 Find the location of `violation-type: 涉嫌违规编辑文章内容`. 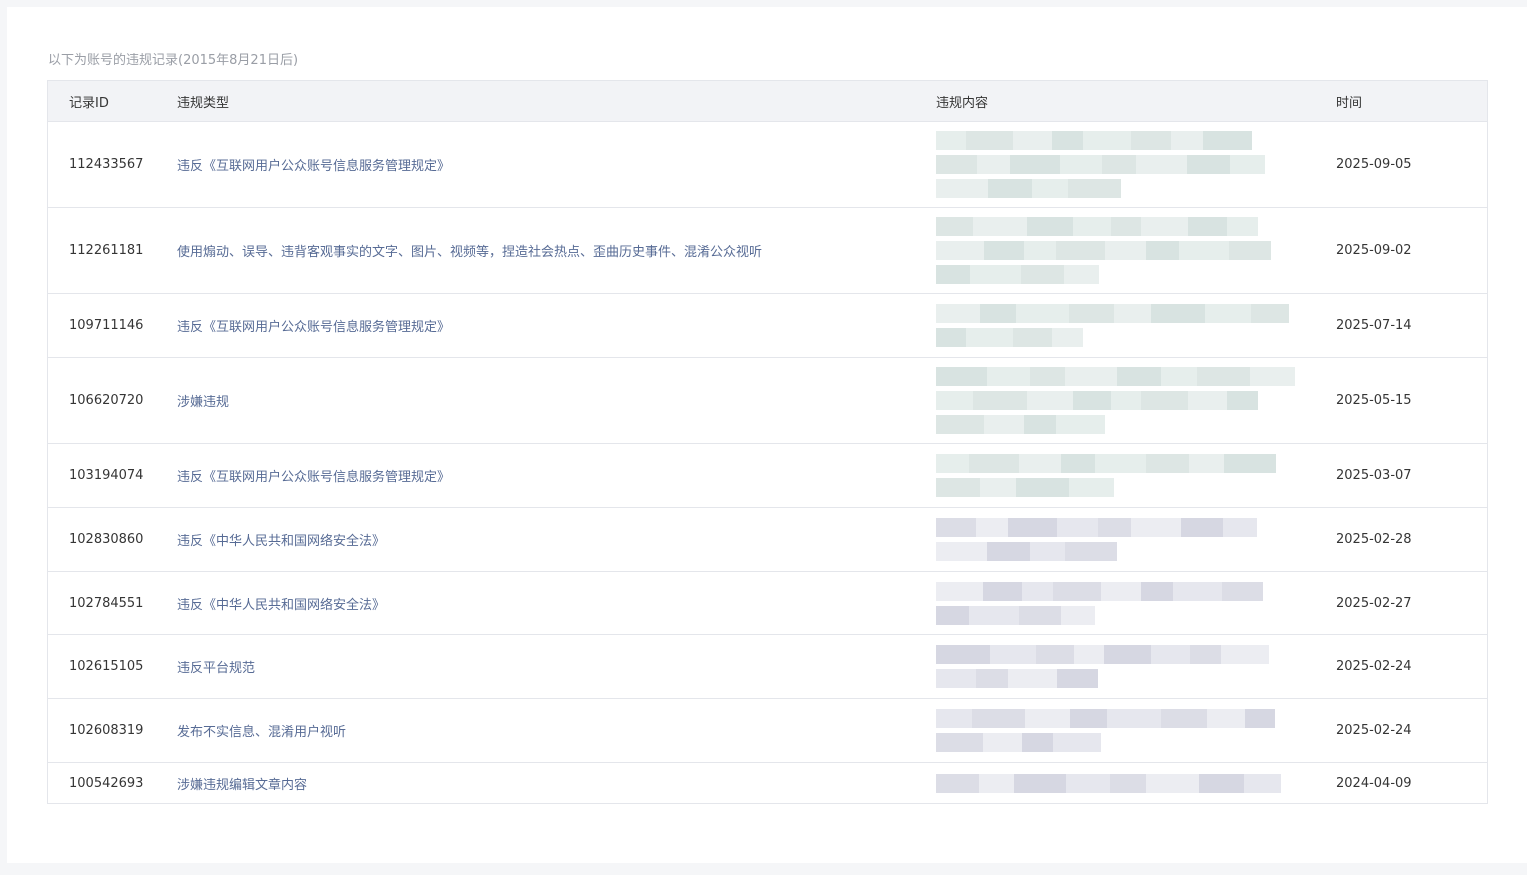

violation-type: 涉嫌违规编辑文章内容 is located at coordinates (556, 783).